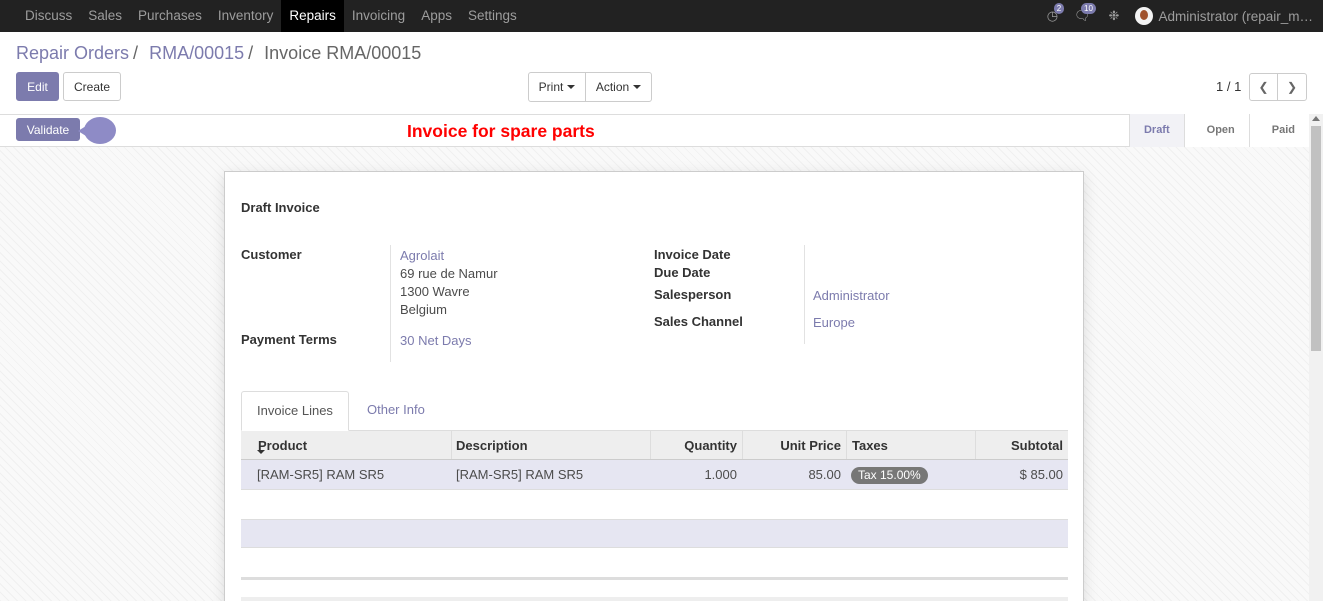 This screenshot has width=1323, height=601. I want to click on print-label: Print, so click(551, 87).